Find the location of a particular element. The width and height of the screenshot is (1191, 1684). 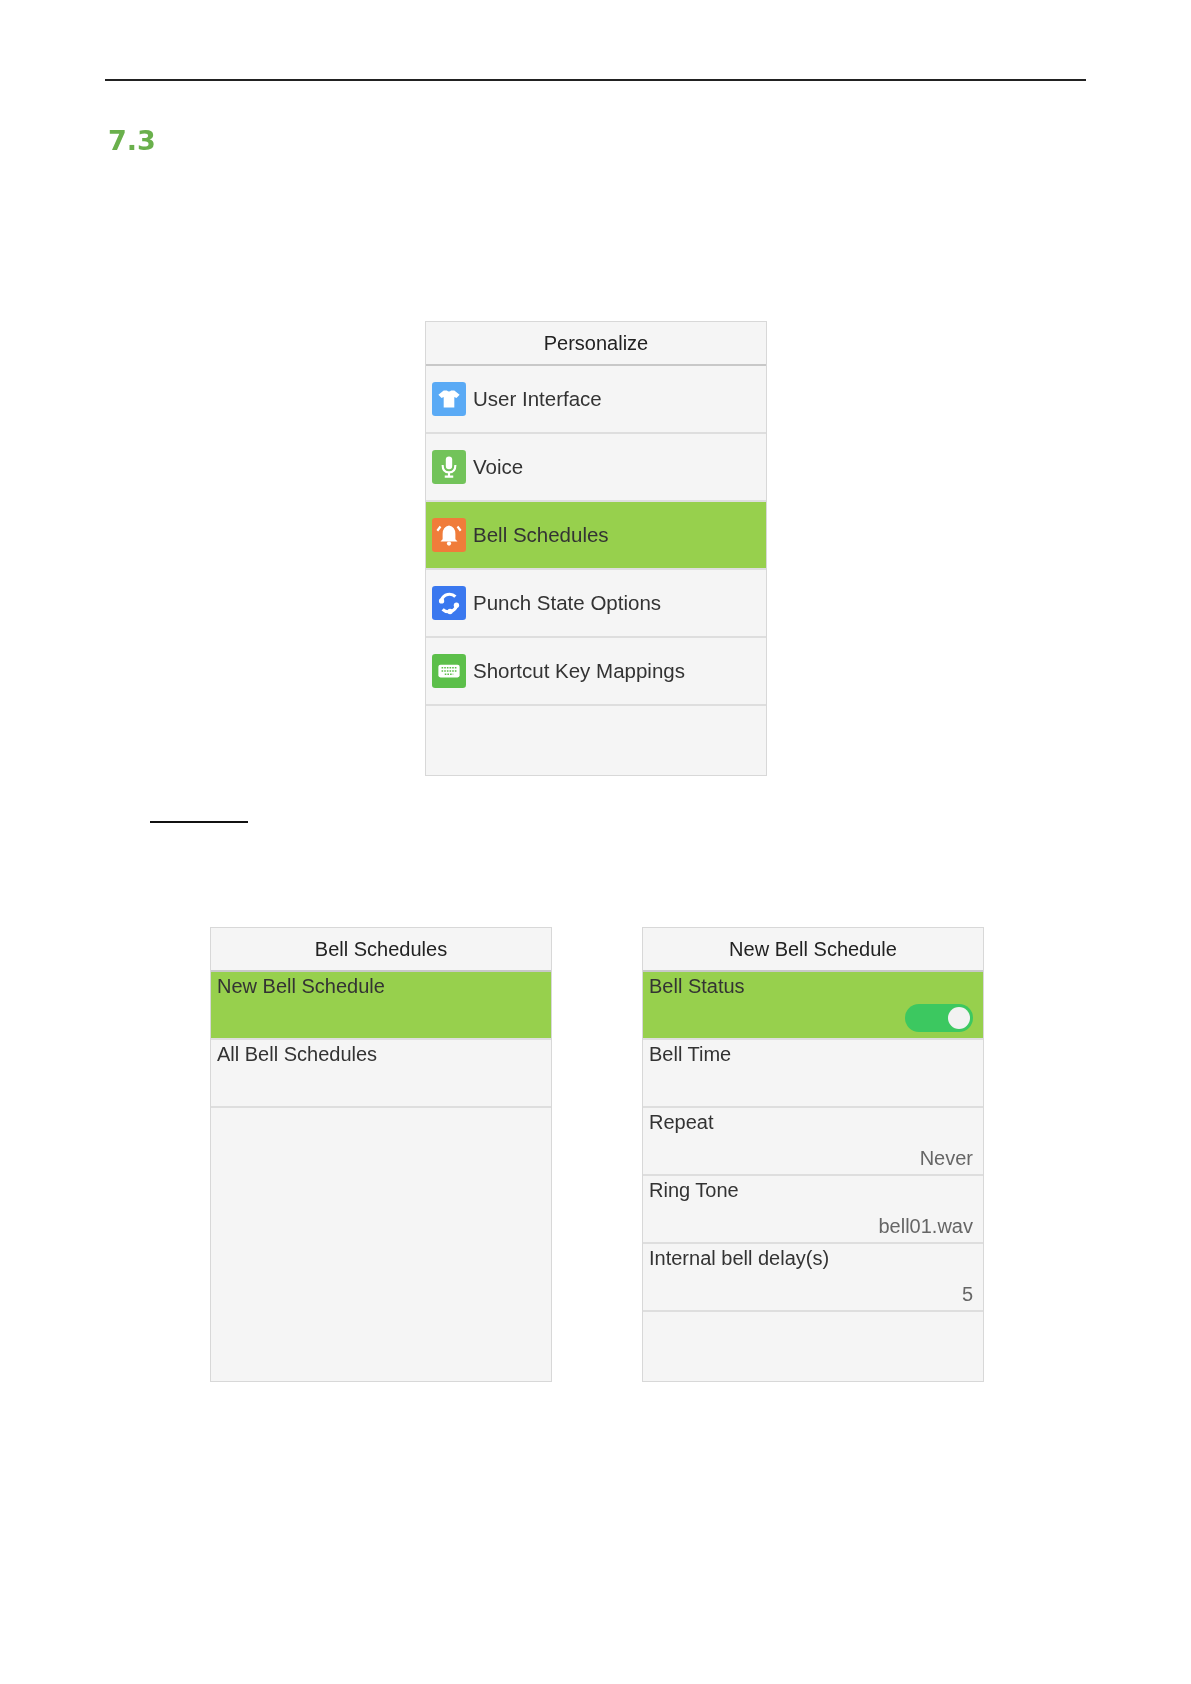

menu-item: Punch State Options is located at coordinates (596, 604).